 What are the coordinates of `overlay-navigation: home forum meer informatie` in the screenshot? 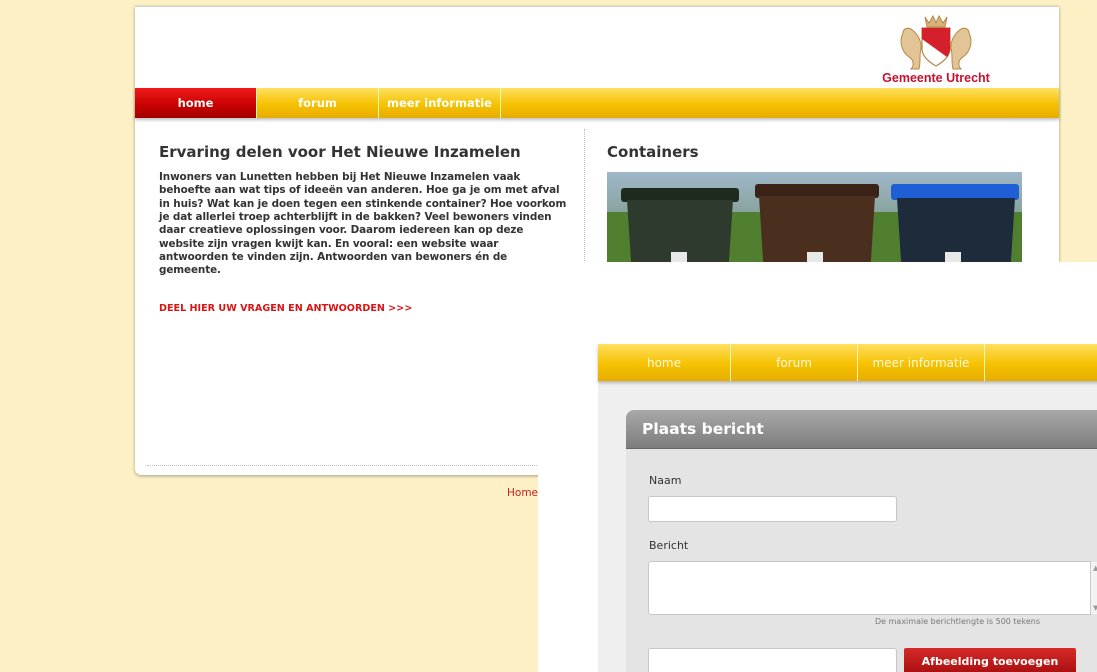 It's located at (847, 362).